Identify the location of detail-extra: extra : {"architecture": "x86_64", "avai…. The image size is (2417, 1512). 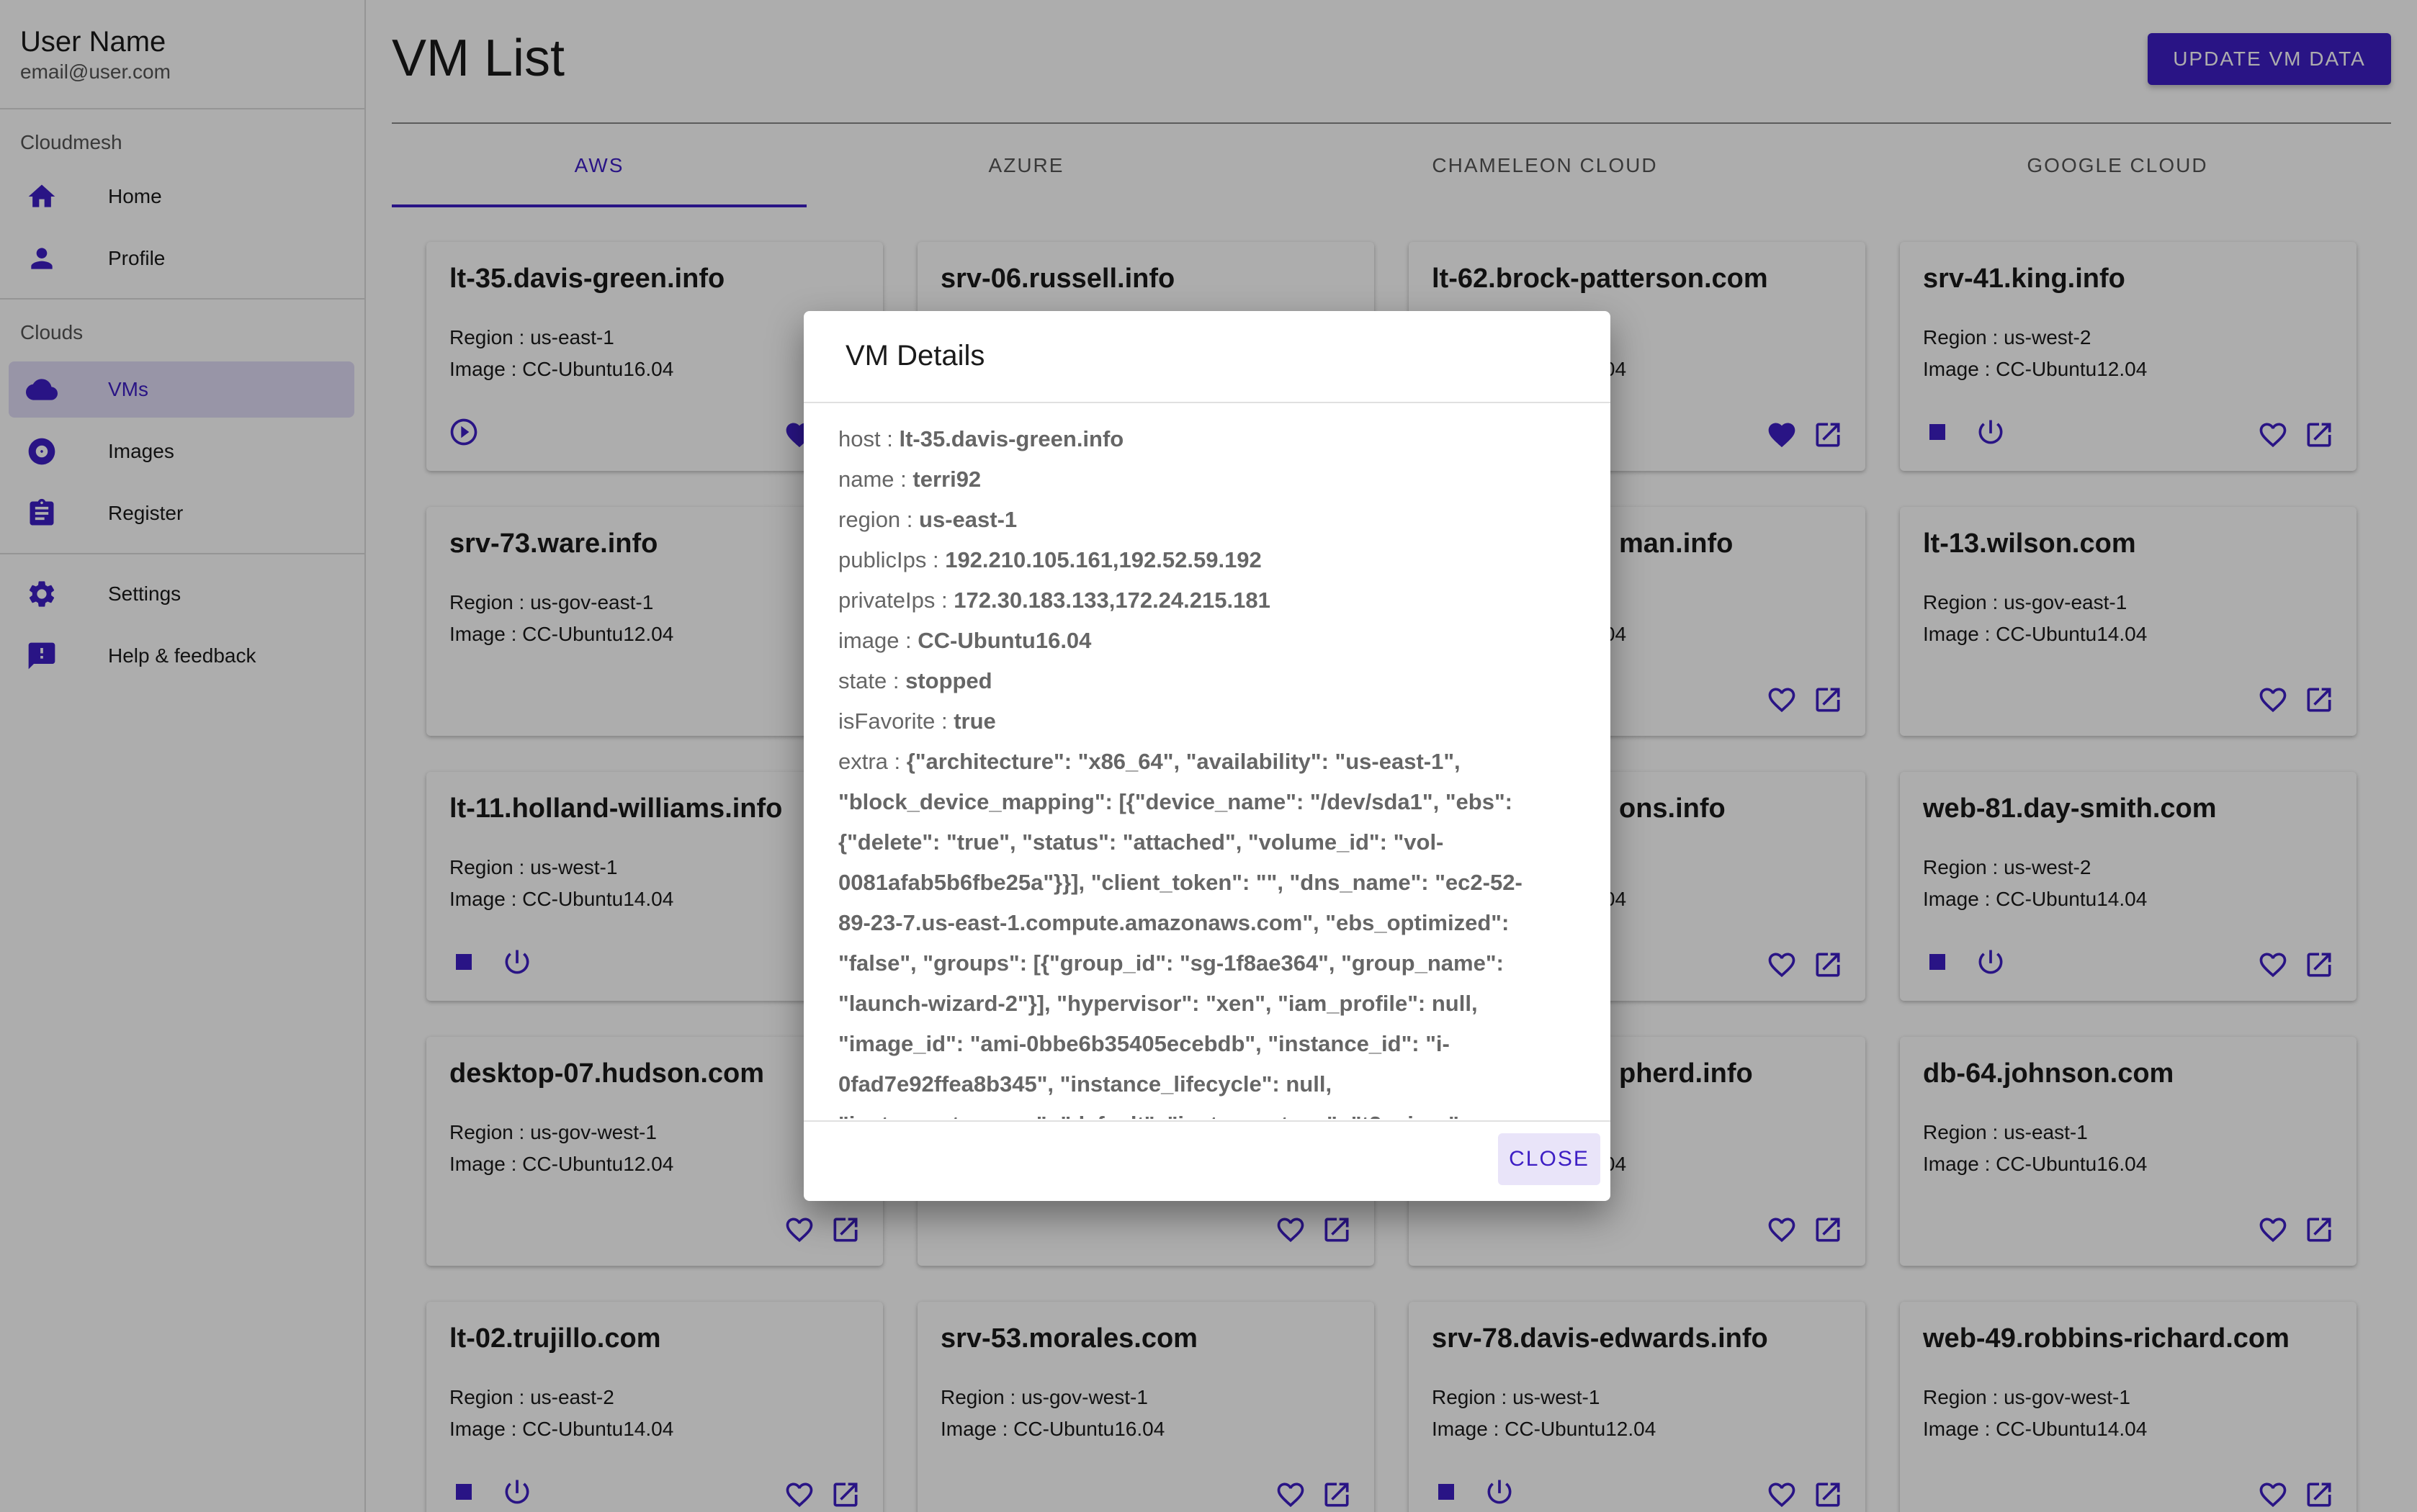
(1202, 930).